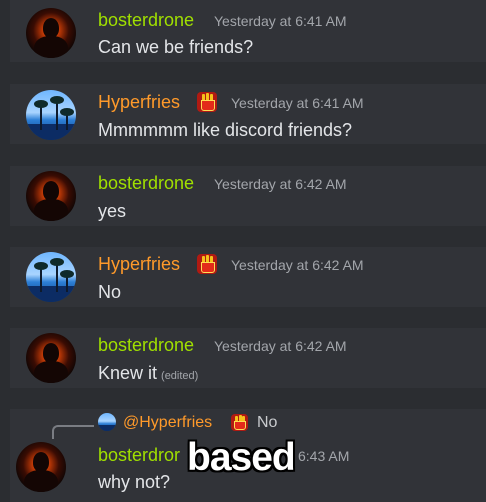 The width and height of the screenshot is (486, 502). I want to click on message-item: Hyperfries Yesterday at 6:42 AM No, so click(248, 277).